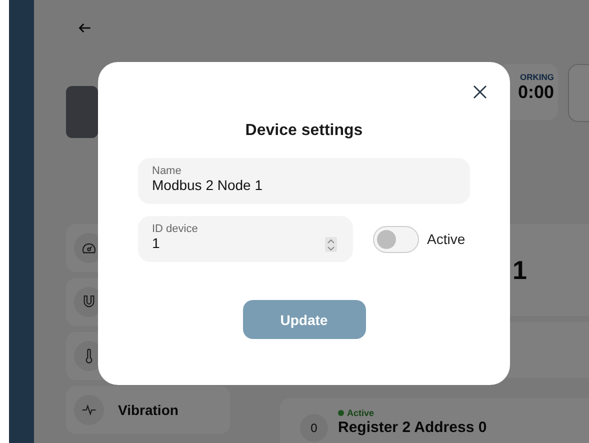  Describe the element at coordinates (519, 270) in the screenshot. I see `reading-value: 1` at that location.